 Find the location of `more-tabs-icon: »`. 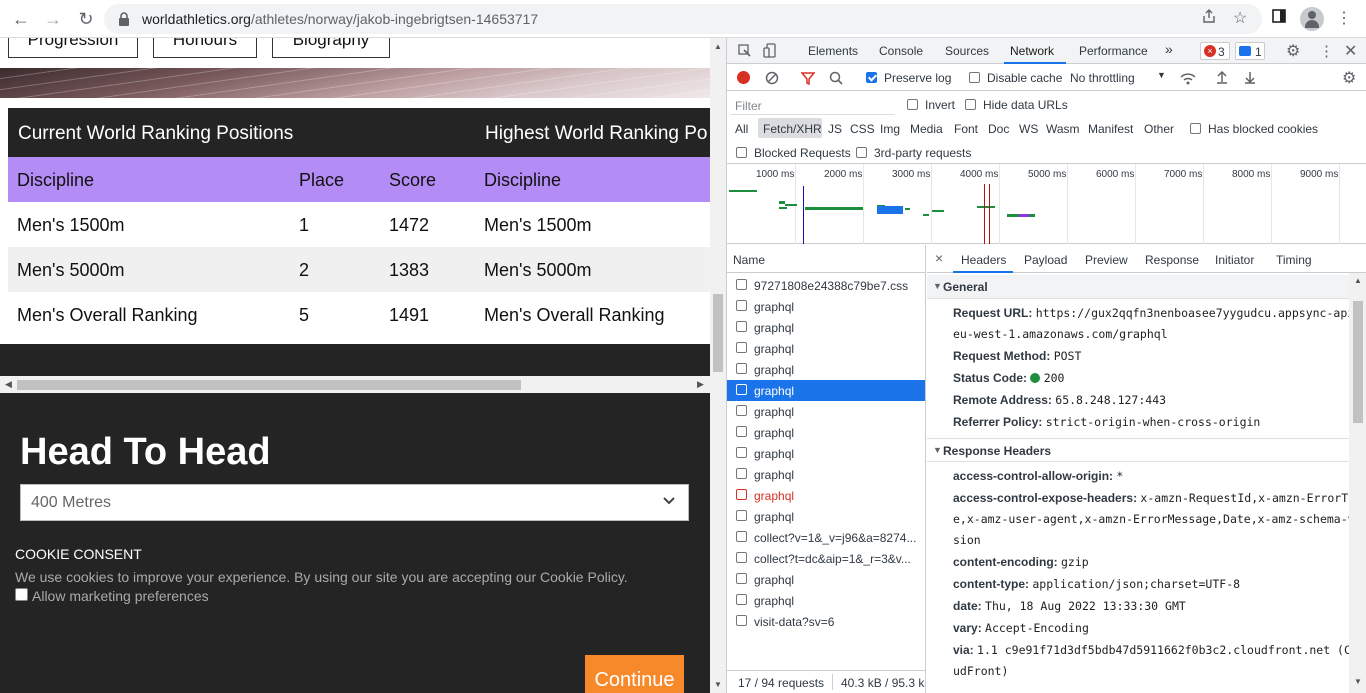

more-tabs-icon: » is located at coordinates (1169, 49).